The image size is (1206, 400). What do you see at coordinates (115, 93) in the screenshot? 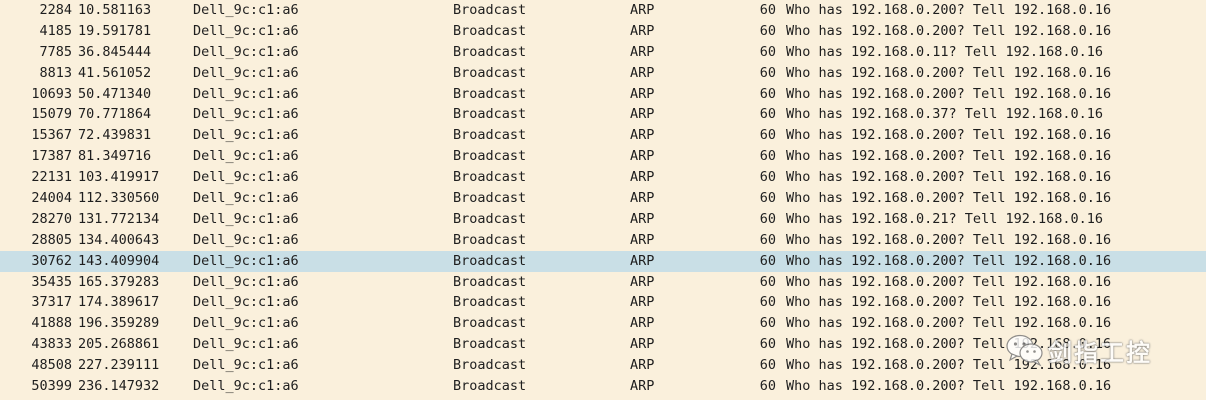
I see `packet-time: 50.471340` at bounding box center [115, 93].